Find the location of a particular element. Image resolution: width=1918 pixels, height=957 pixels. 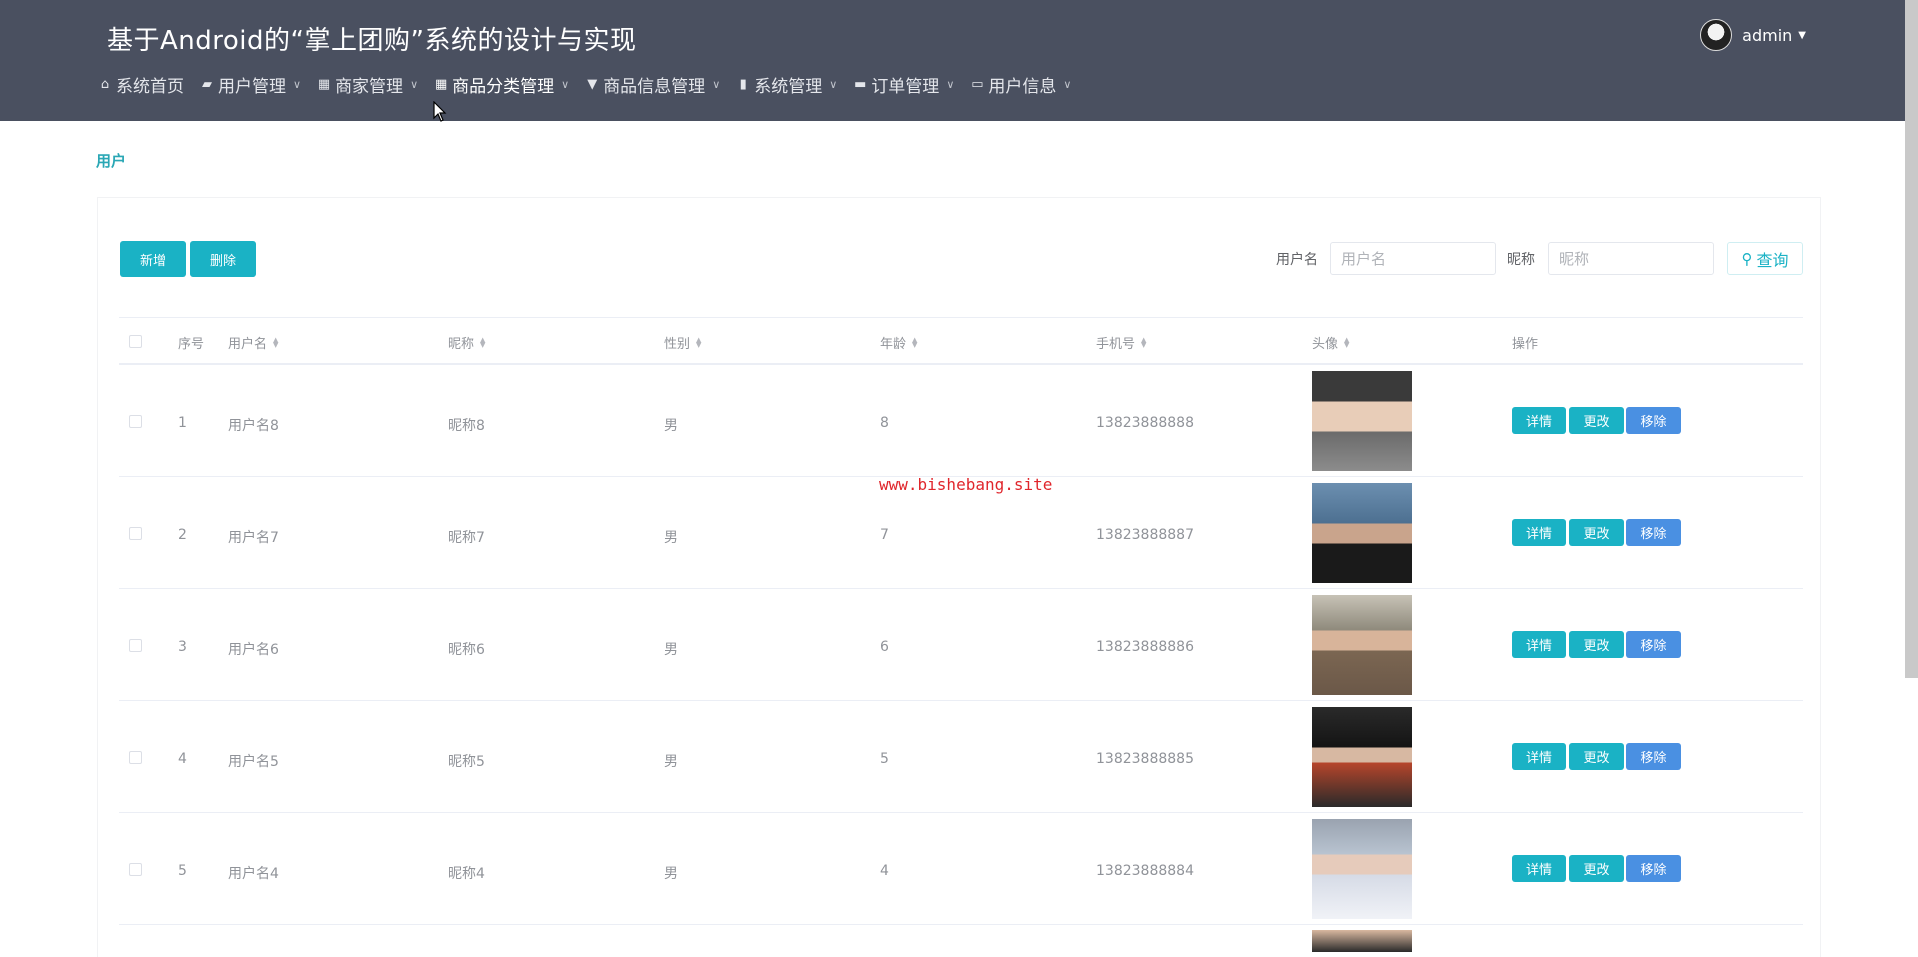

nav-item-category-manage: ▦ 商品分类管理 ∨ is located at coordinates (501, 84).